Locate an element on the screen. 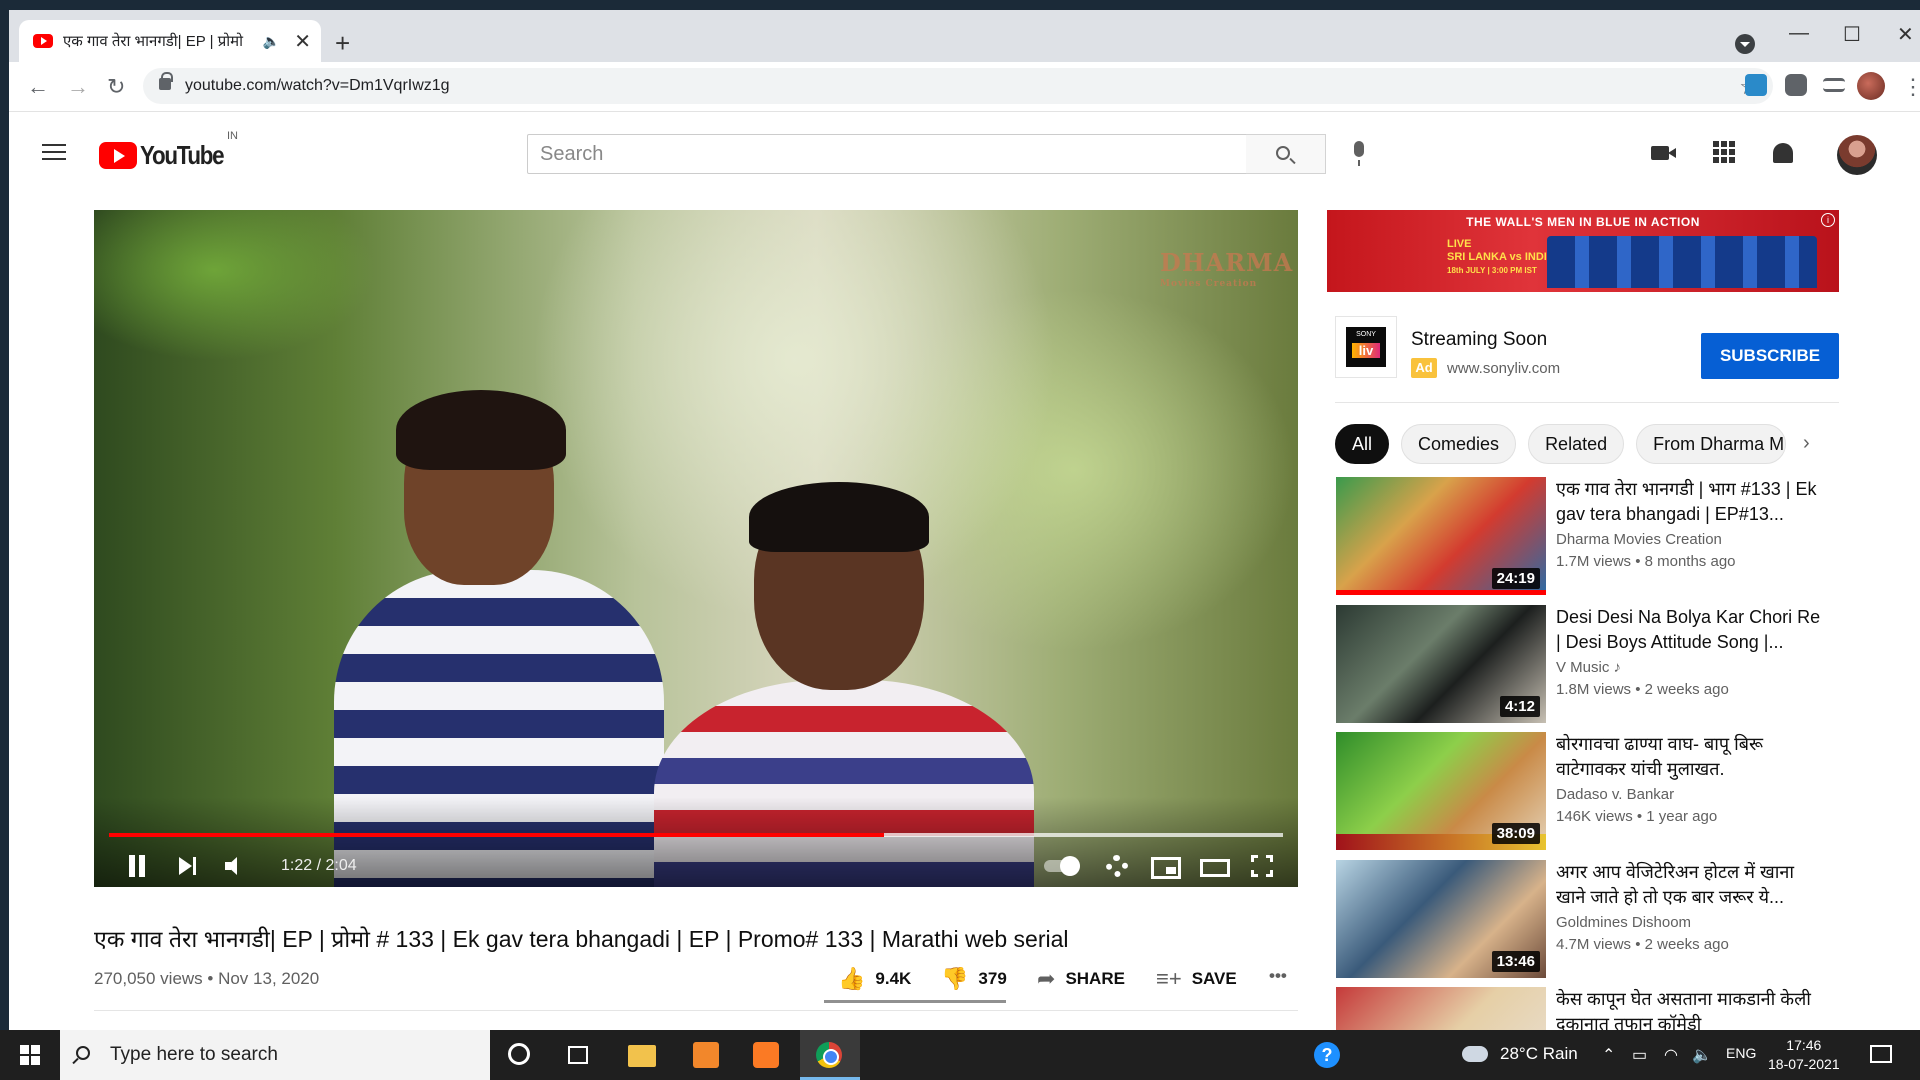 This screenshot has height=1080, width=1920. next-icon is located at coordinates (188, 866).